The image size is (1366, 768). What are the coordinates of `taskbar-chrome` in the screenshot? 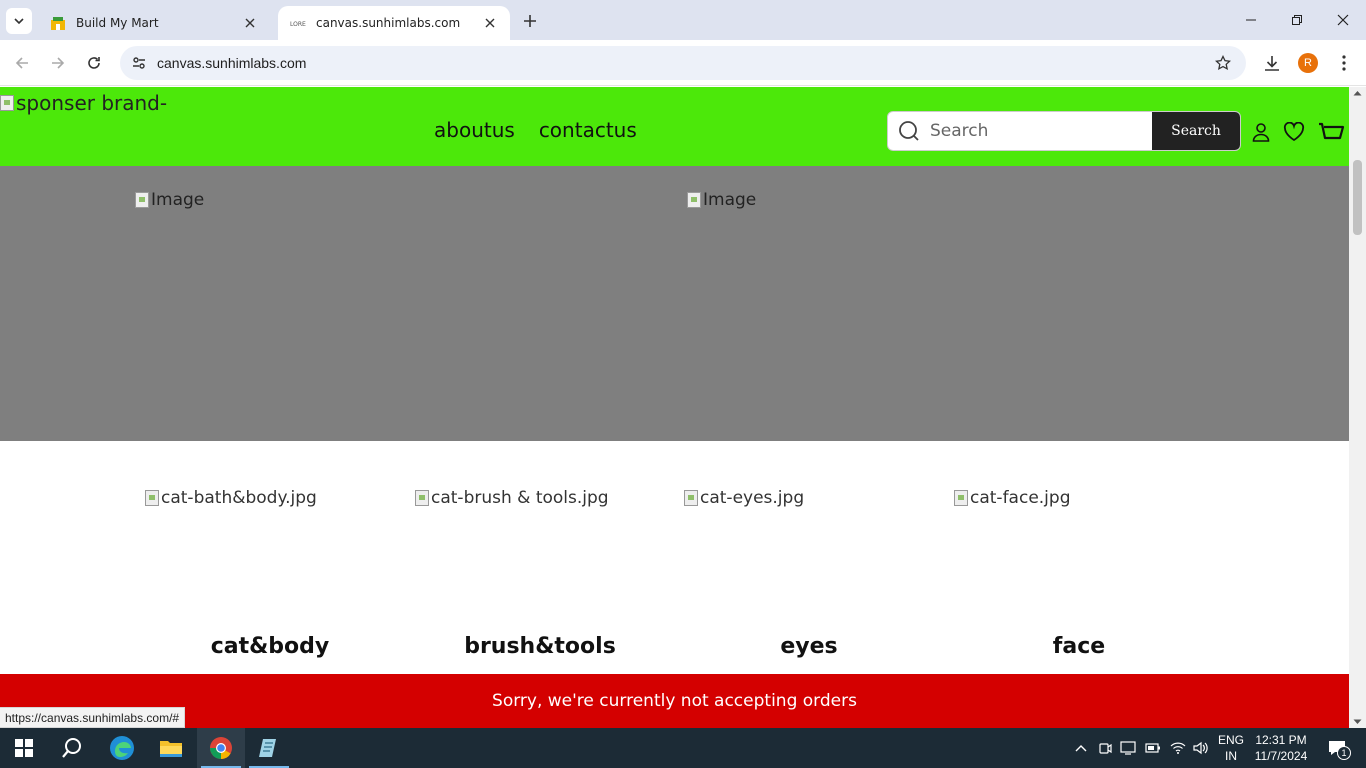 It's located at (221, 748).